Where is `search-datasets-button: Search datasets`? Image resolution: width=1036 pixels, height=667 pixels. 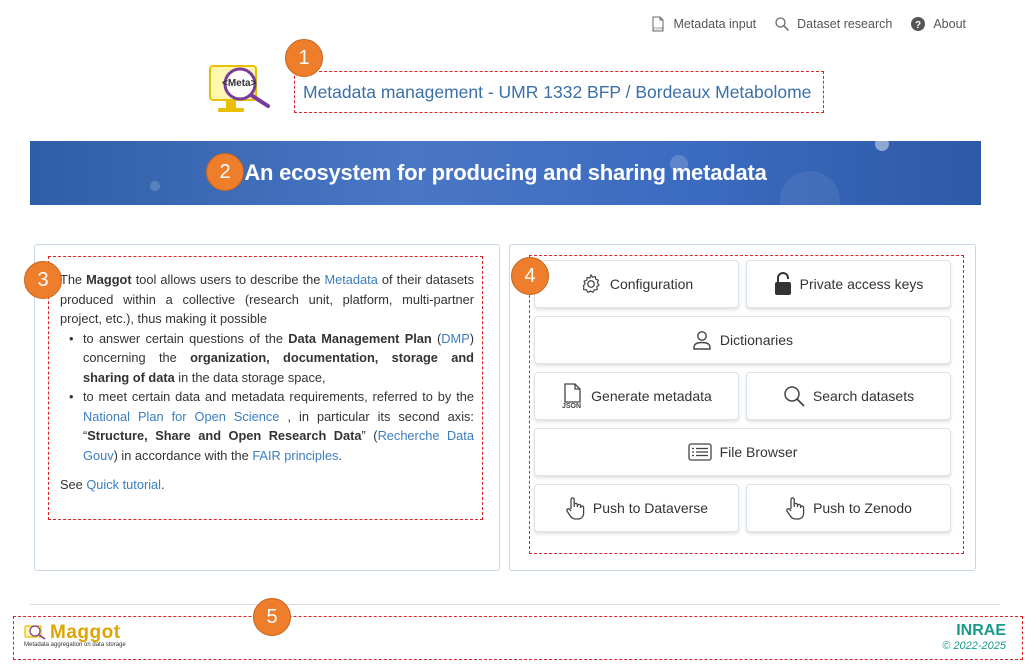 search-datasets-button: Search datasets is located at coordinates (848, 396).